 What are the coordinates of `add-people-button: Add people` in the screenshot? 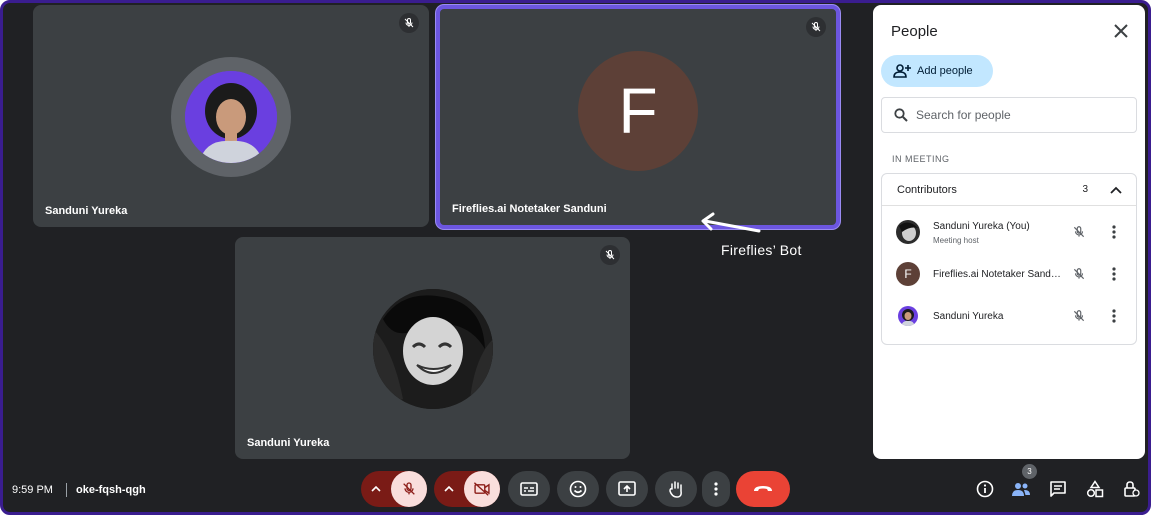 It's located at (937, 71).